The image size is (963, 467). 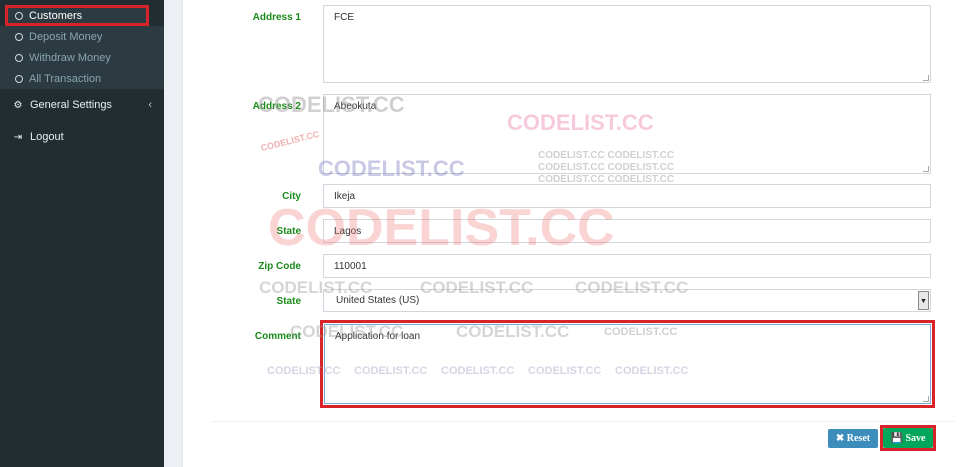 I want to click on comment-label: Comment, so click(x=277, y=336).